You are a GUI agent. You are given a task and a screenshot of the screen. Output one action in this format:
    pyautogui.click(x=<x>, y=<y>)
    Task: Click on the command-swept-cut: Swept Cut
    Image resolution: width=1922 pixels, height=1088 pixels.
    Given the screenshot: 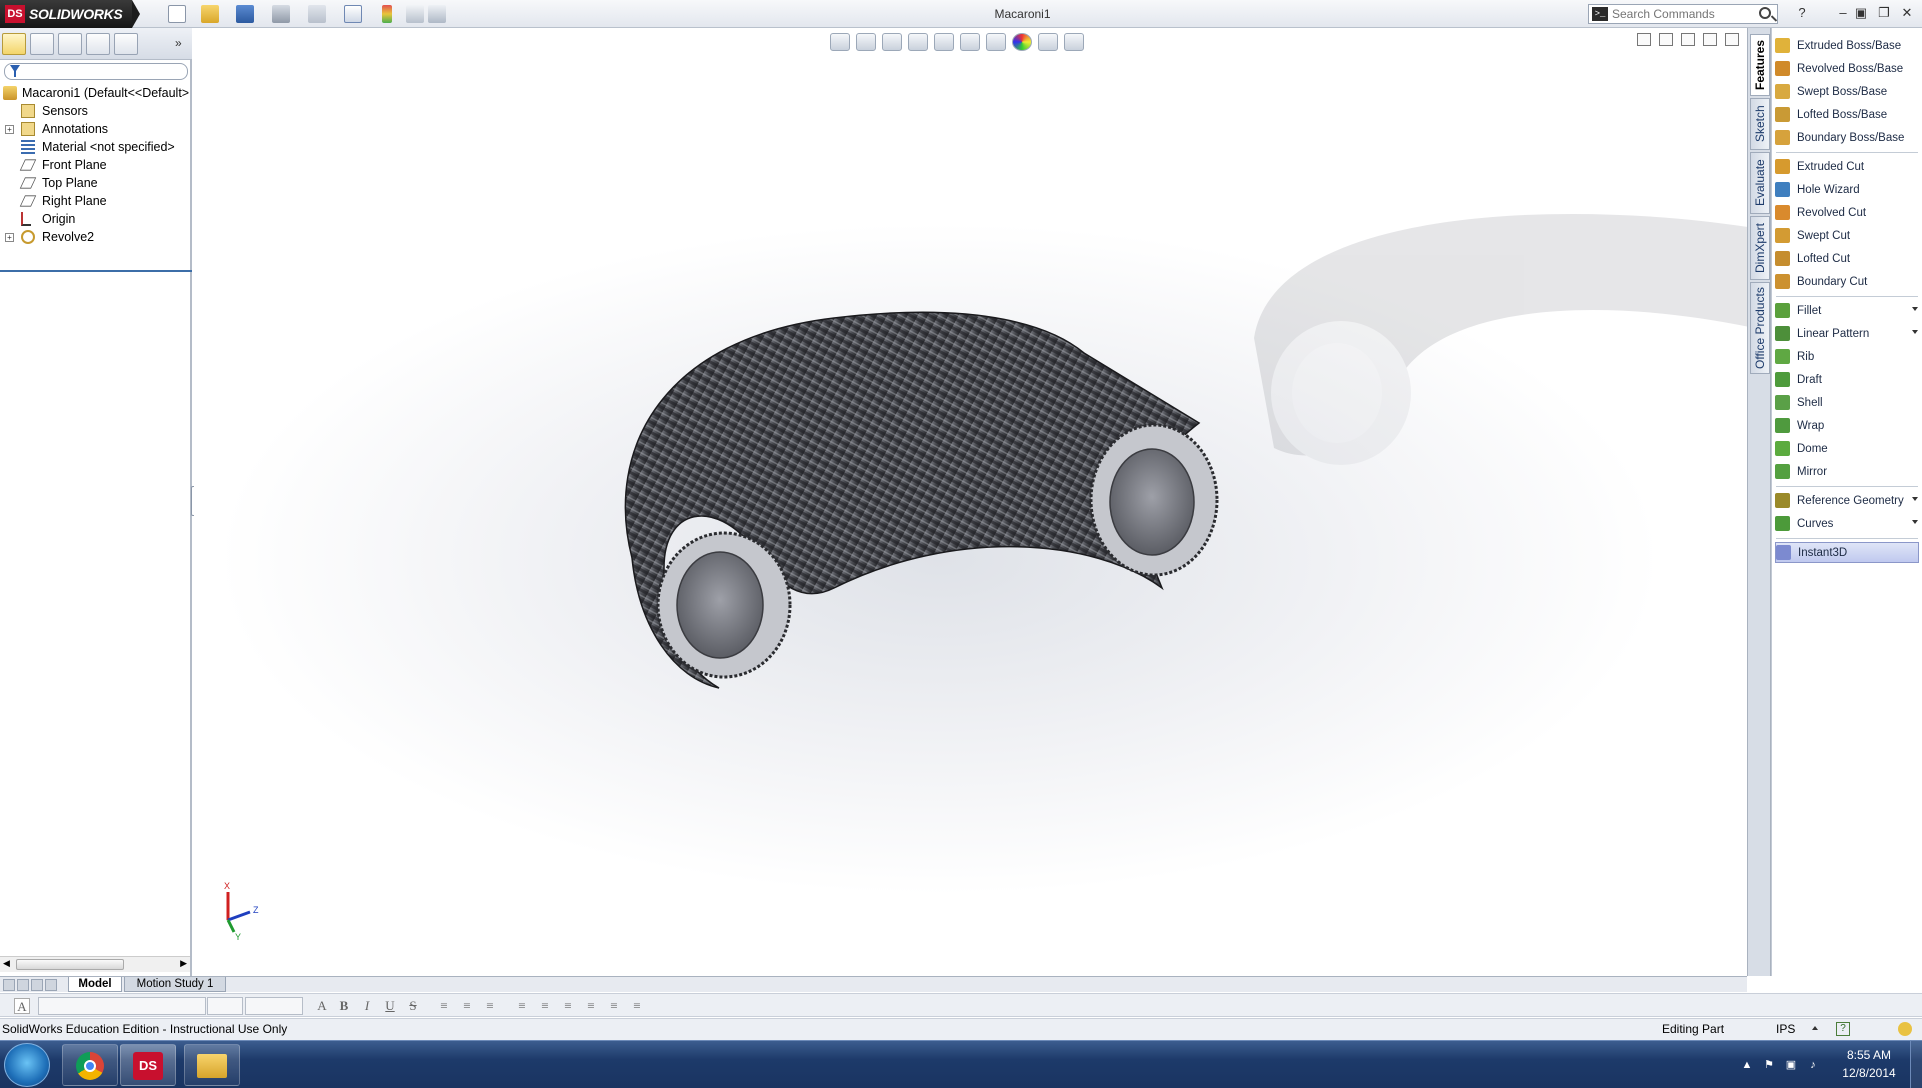 What is the action you would take?
    pyautogui.click(x=1847, y=235)
    